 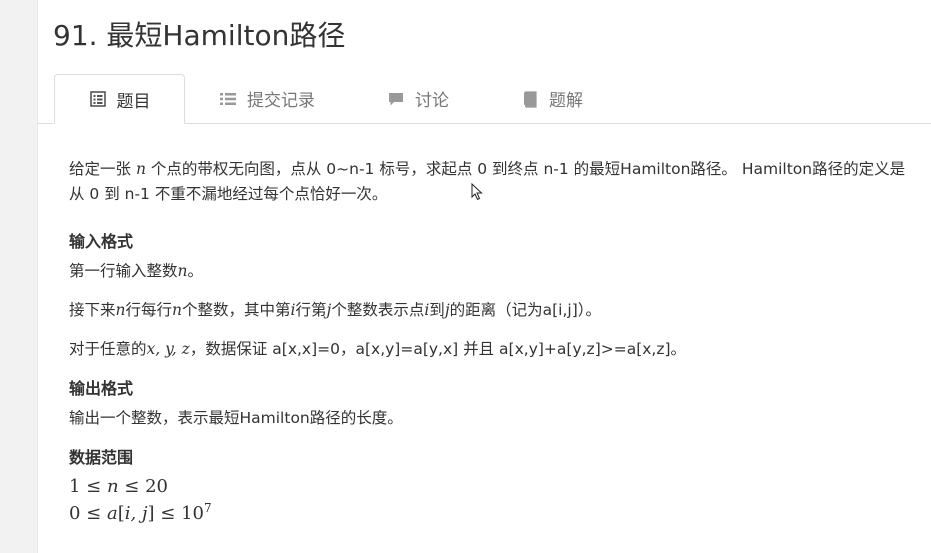 What do you see at coordinates (494, 487) in the screenshot?
I see `data-range-line-1: 1 ≤ n ≤ 20` at bounding box center [494, 487].